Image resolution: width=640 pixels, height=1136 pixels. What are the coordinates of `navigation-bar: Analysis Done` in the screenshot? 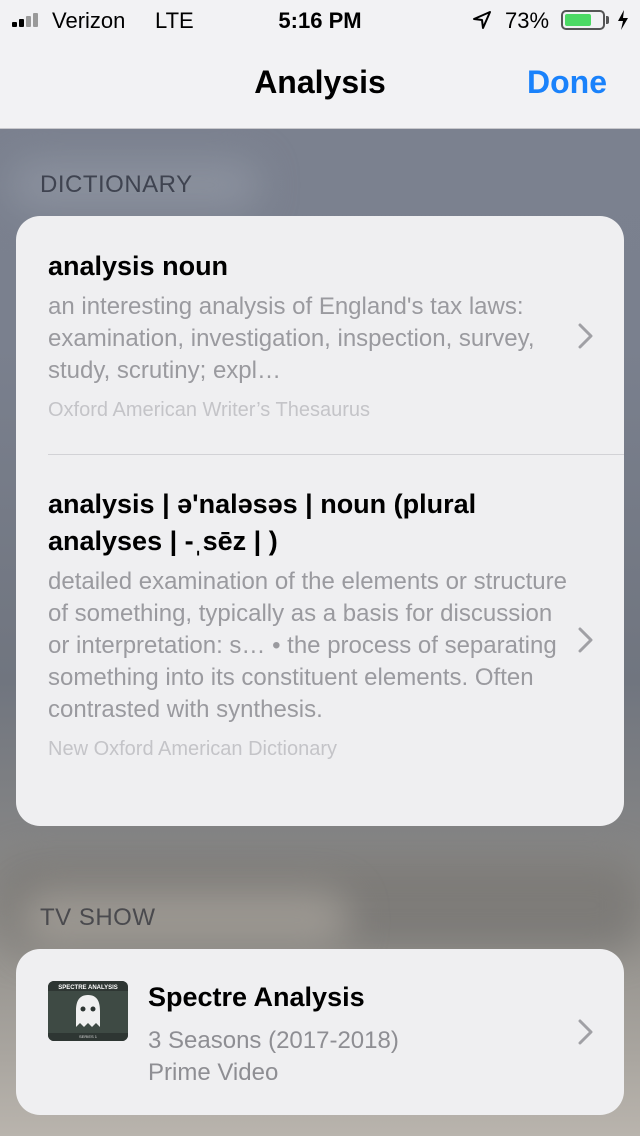 It's located at (320, 84).